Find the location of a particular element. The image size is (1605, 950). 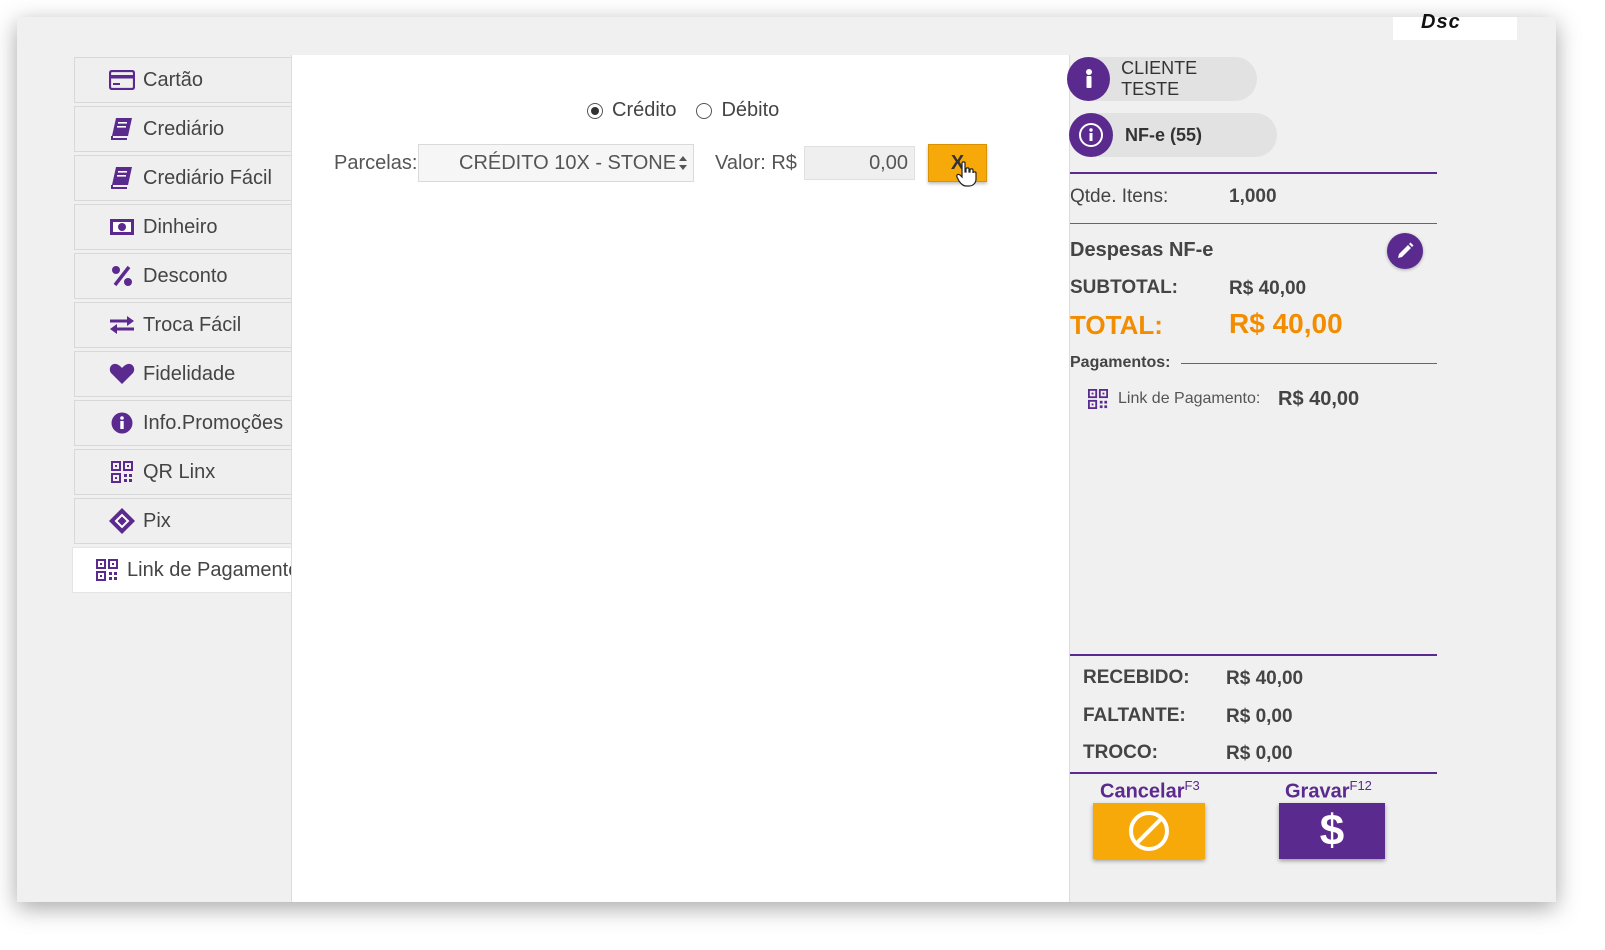

troco-value: R$ 0,00 is located at coordinates (1259, 753).